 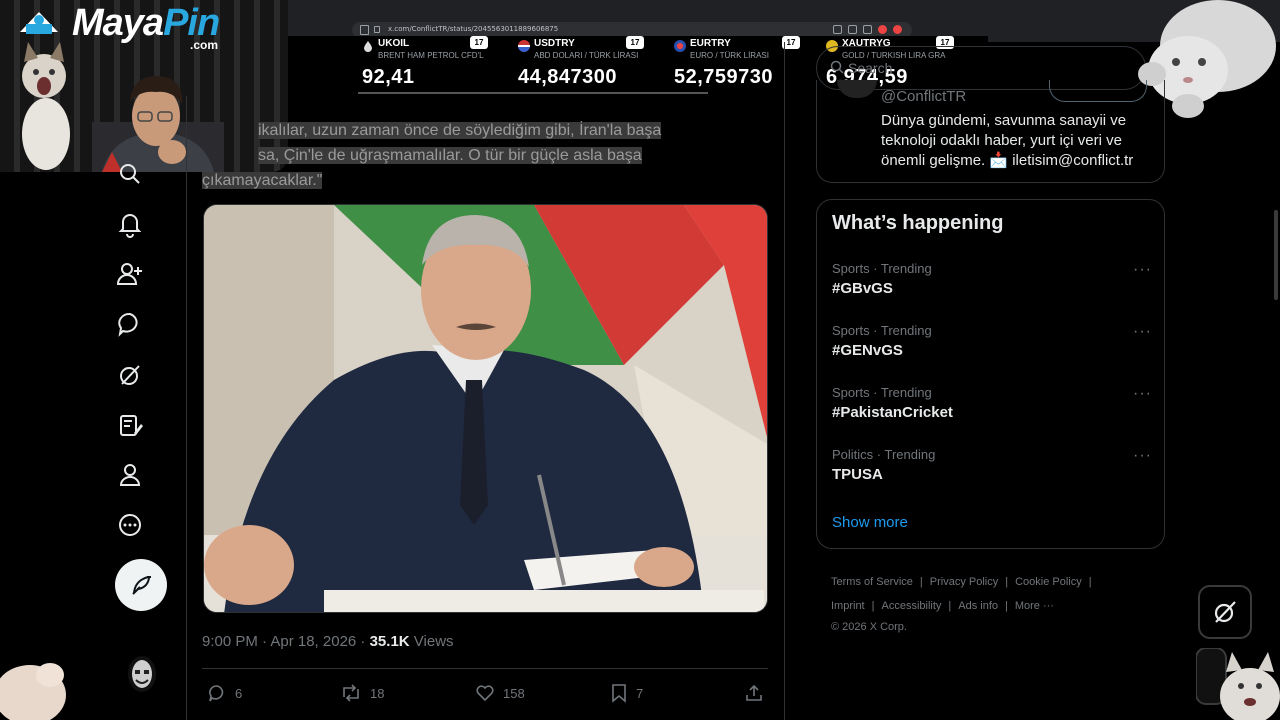 I want to click on tweet-timestamp: 9:00 PM · Apr 18, 2026 · 35.1K Views, so click(x=328, y=641).